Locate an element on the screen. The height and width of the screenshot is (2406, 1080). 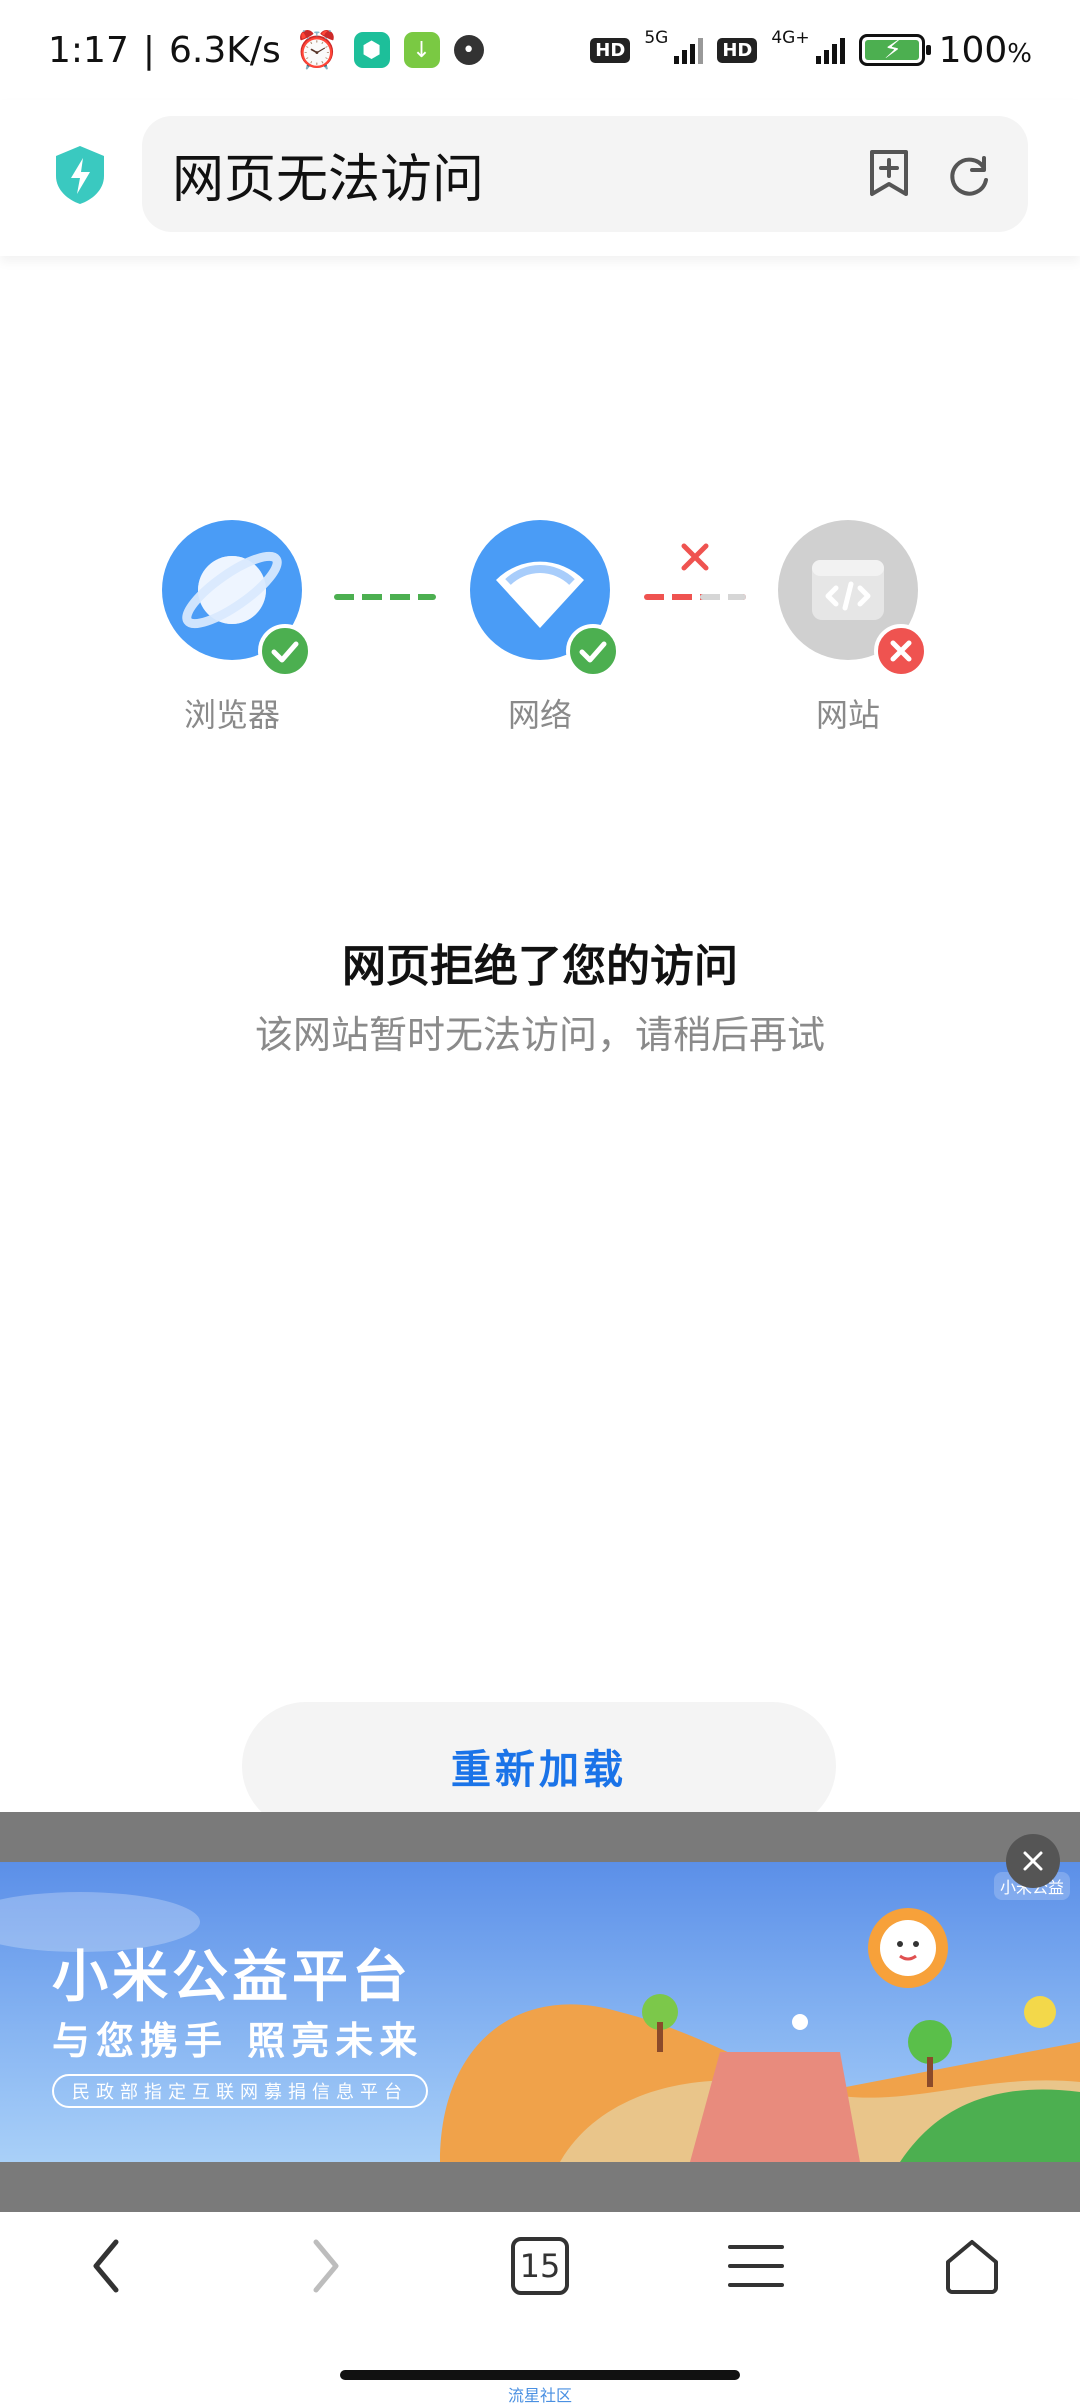
network-4g-label: 4G+ is located at coordinates (790, 38).